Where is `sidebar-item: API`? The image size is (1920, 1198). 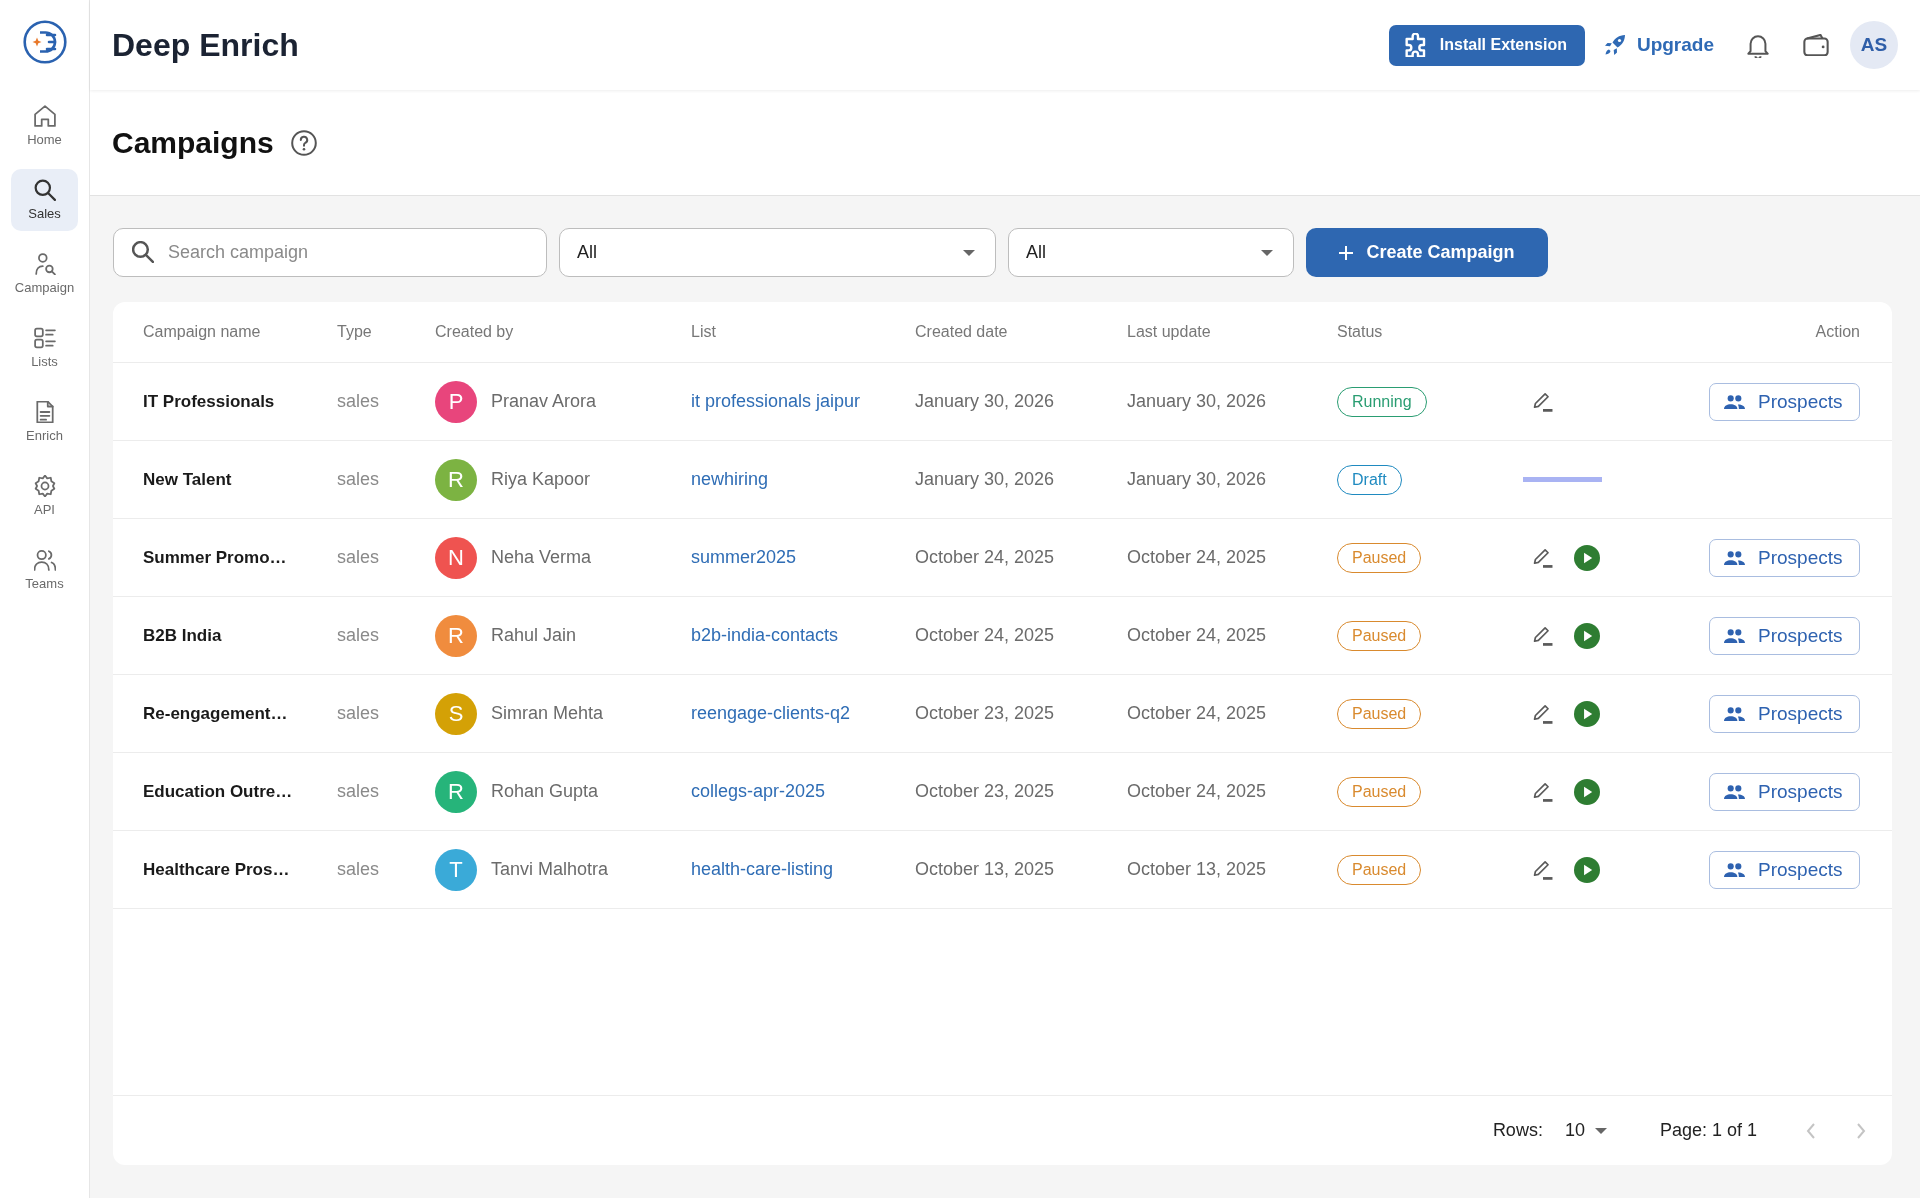 sidebar-item: API is located at coordinates (44, 496).